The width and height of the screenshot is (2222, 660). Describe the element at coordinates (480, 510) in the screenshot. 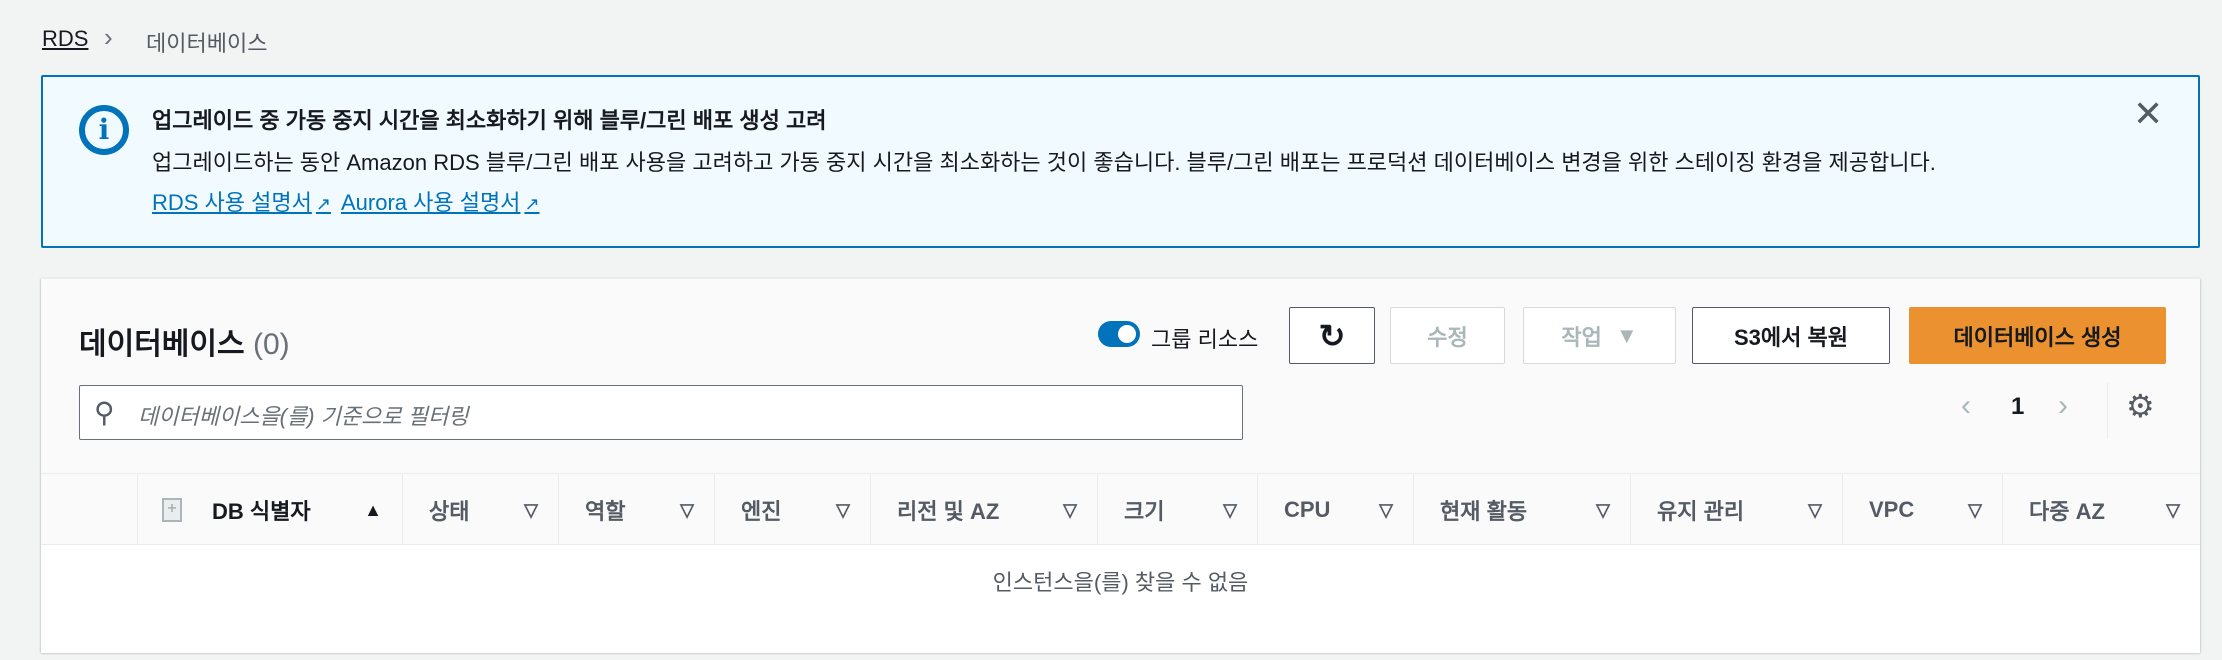

I see `column-status: 상태 ▽` at that location.